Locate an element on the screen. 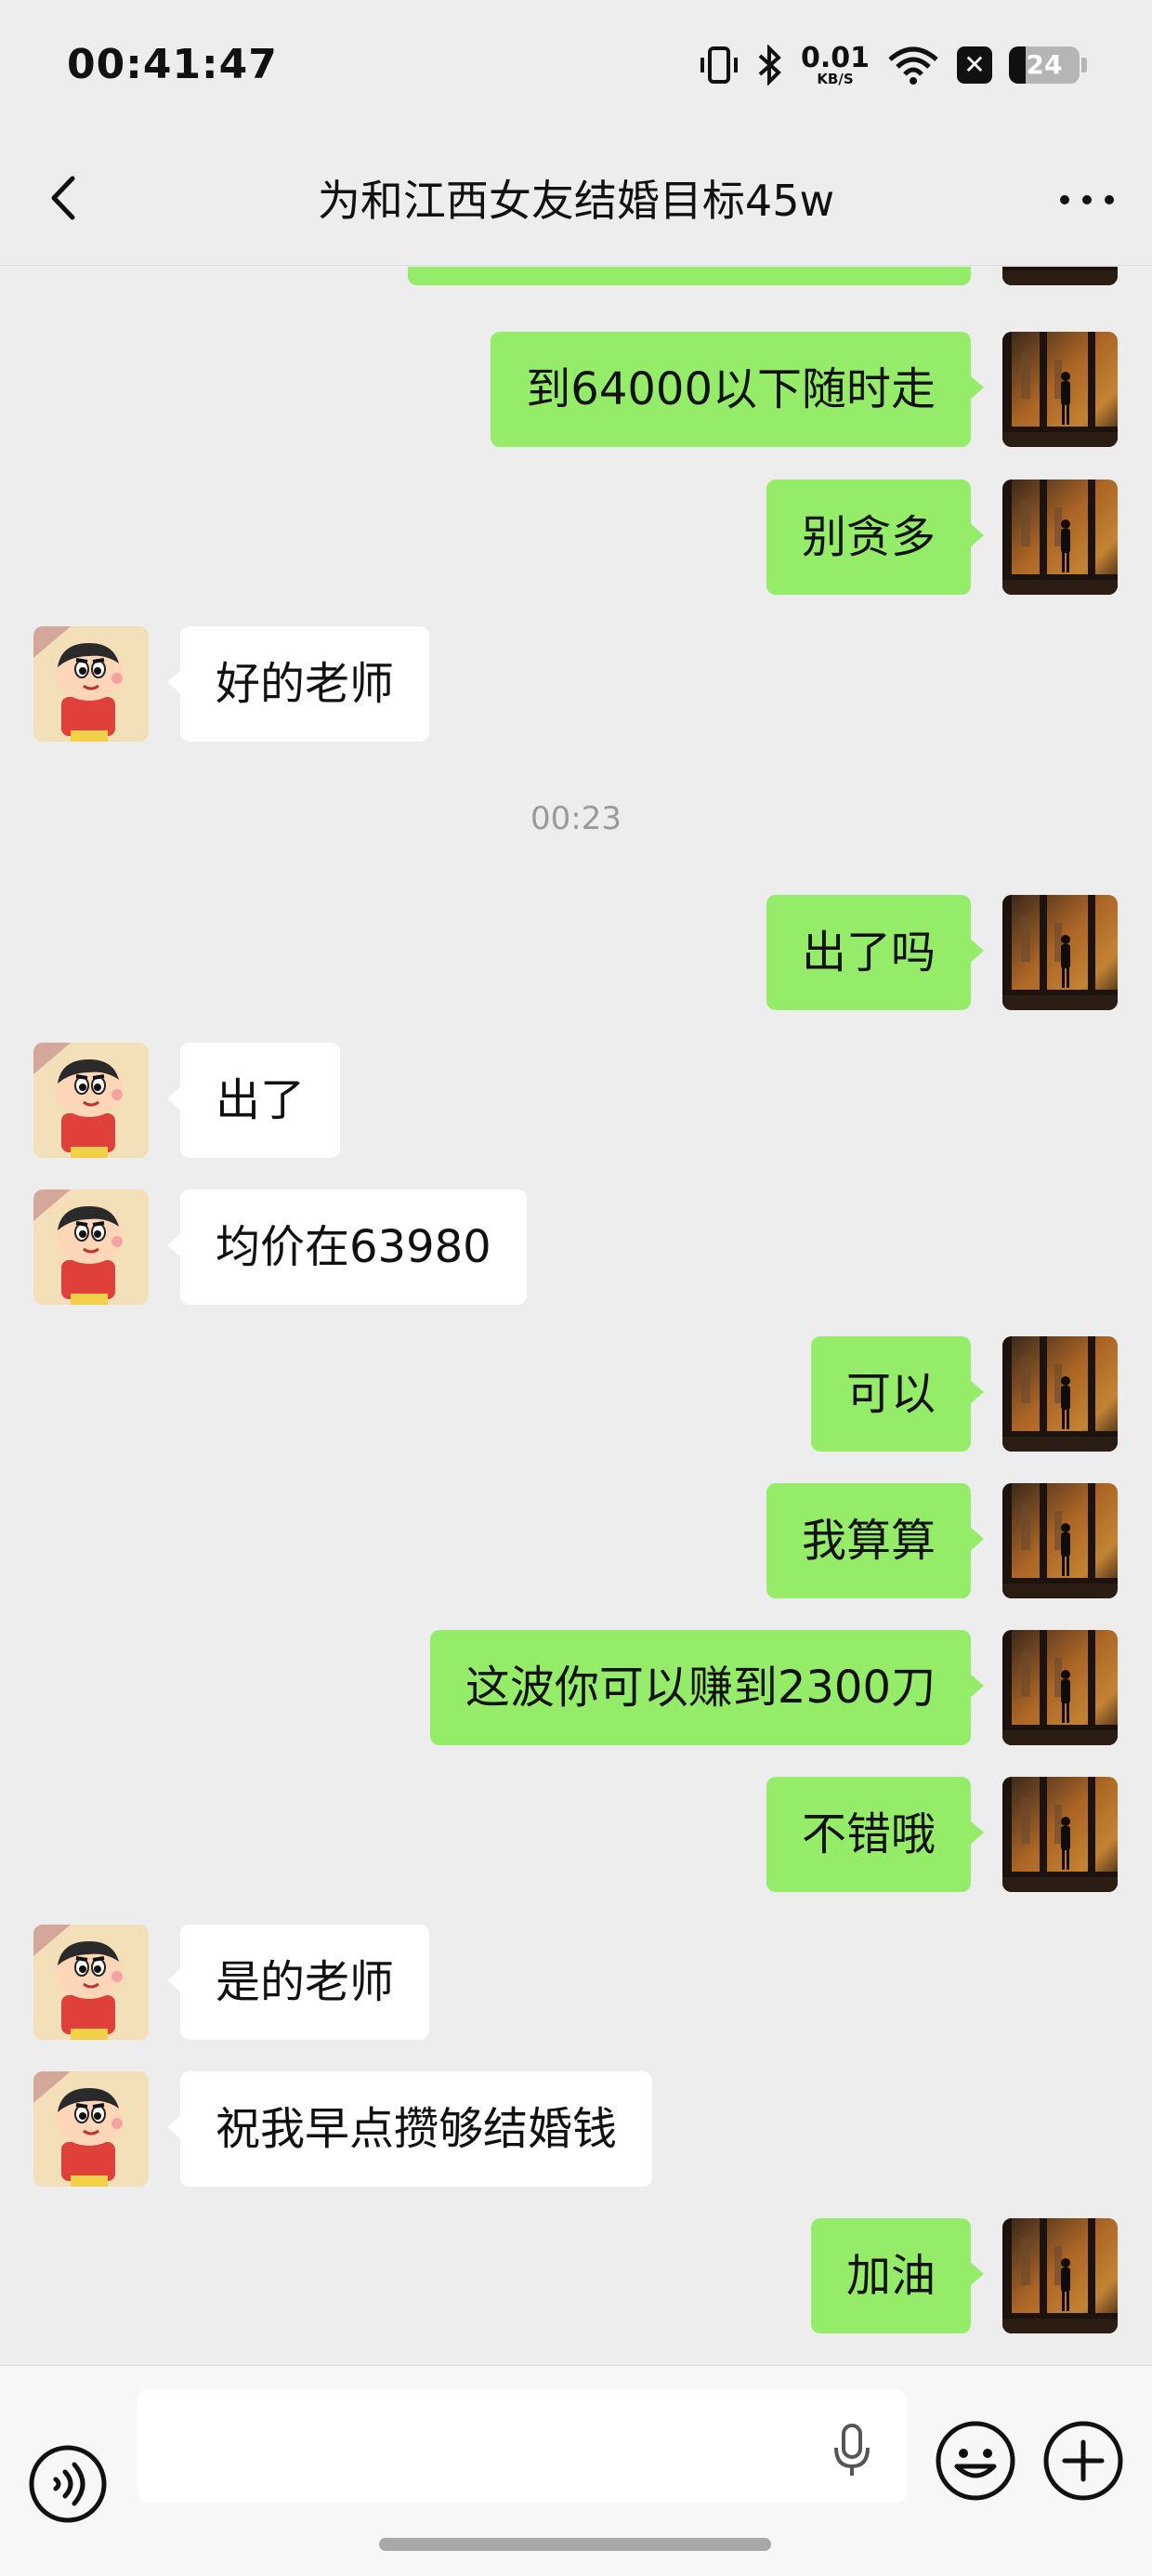 The height and width of the screenshot is (2576, 1152). battery-icon: 24 is located at coordinates (1044, 65).